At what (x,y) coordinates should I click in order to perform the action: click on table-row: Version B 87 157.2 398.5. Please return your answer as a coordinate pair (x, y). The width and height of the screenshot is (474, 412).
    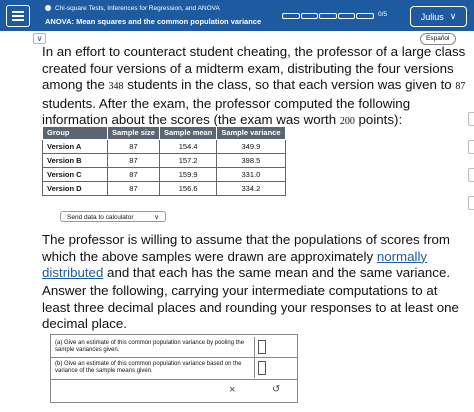
    Looking at the image, I should click on (164, 160).